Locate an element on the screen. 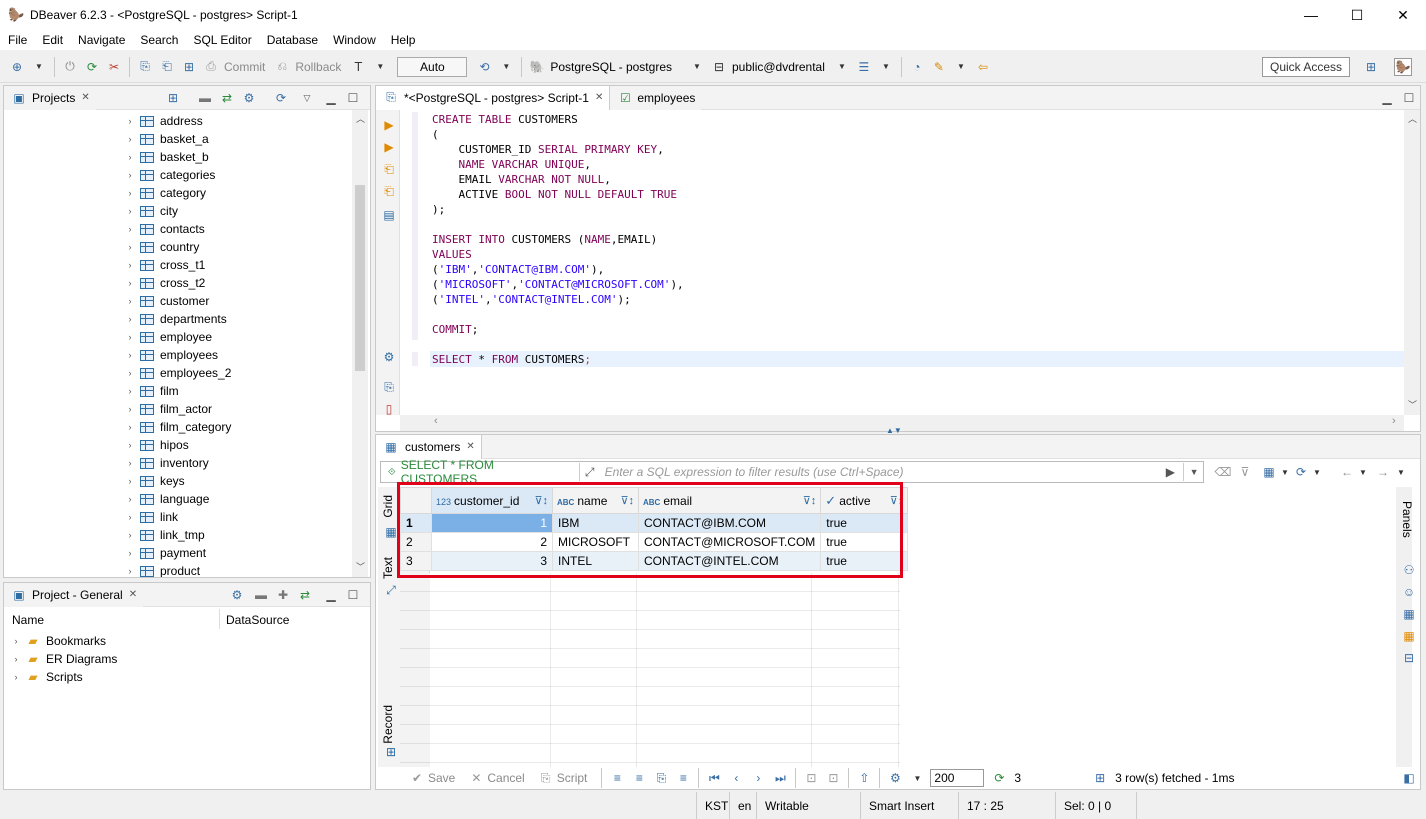 The image size is (1426, 819). transaction-mode-select: Auto is located at coordinates (432, 66).